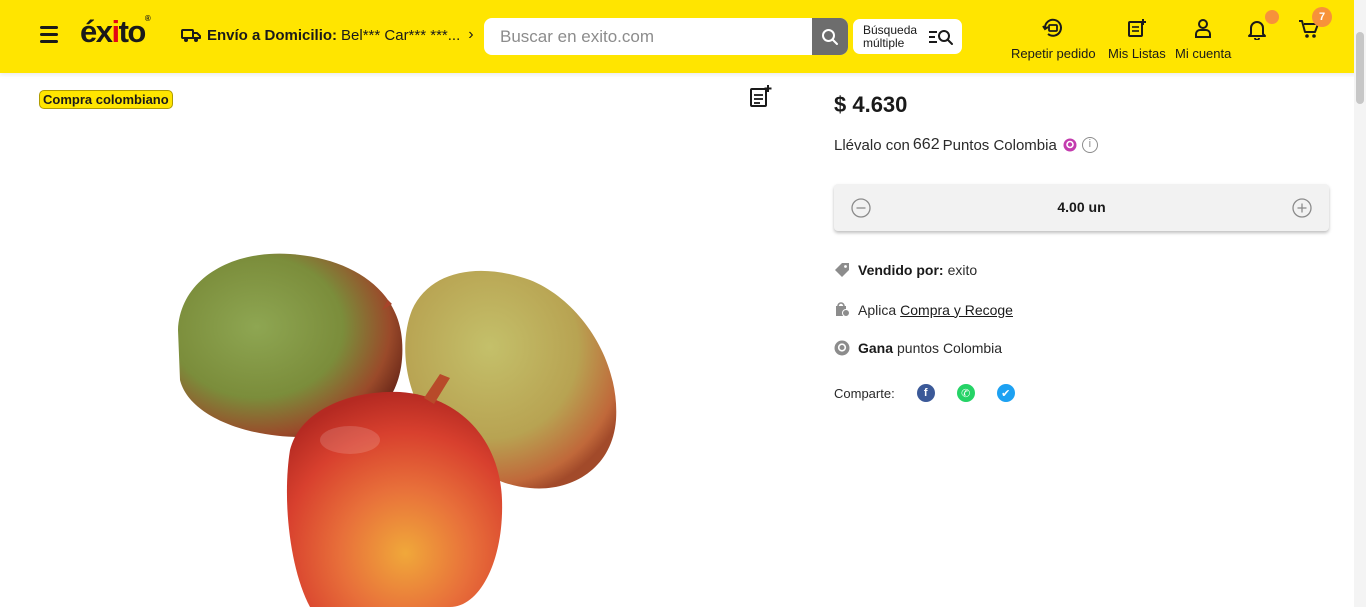 This screenshot has height=607, width=1366. Describe the element at coordinates (1136, 28) in the screenshot. I see `list-icon` at that location.